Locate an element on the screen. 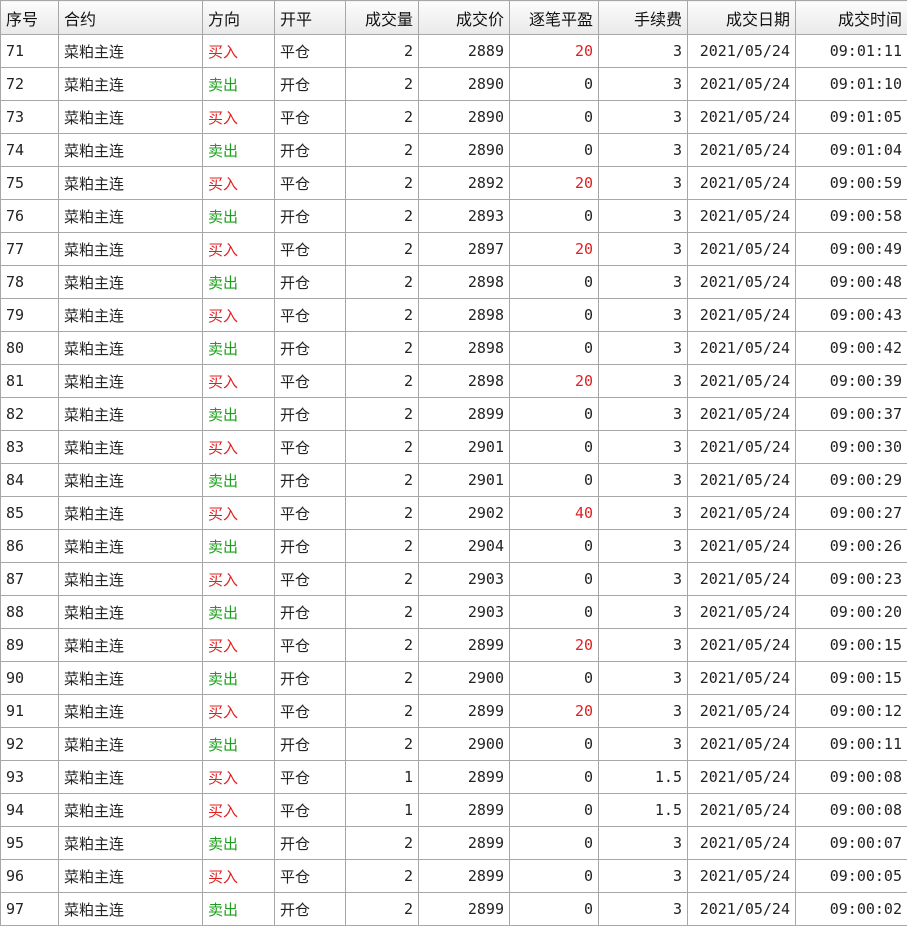  seq-cell: 71 is located at coordinates (29, 51).